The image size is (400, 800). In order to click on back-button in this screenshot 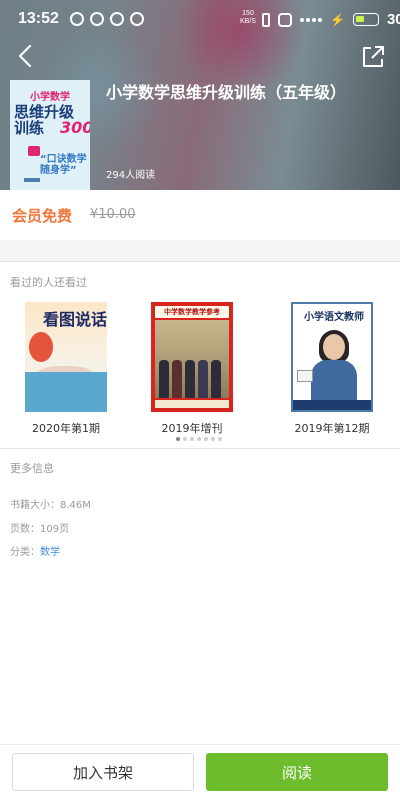, I will do `click(26, 56)`.